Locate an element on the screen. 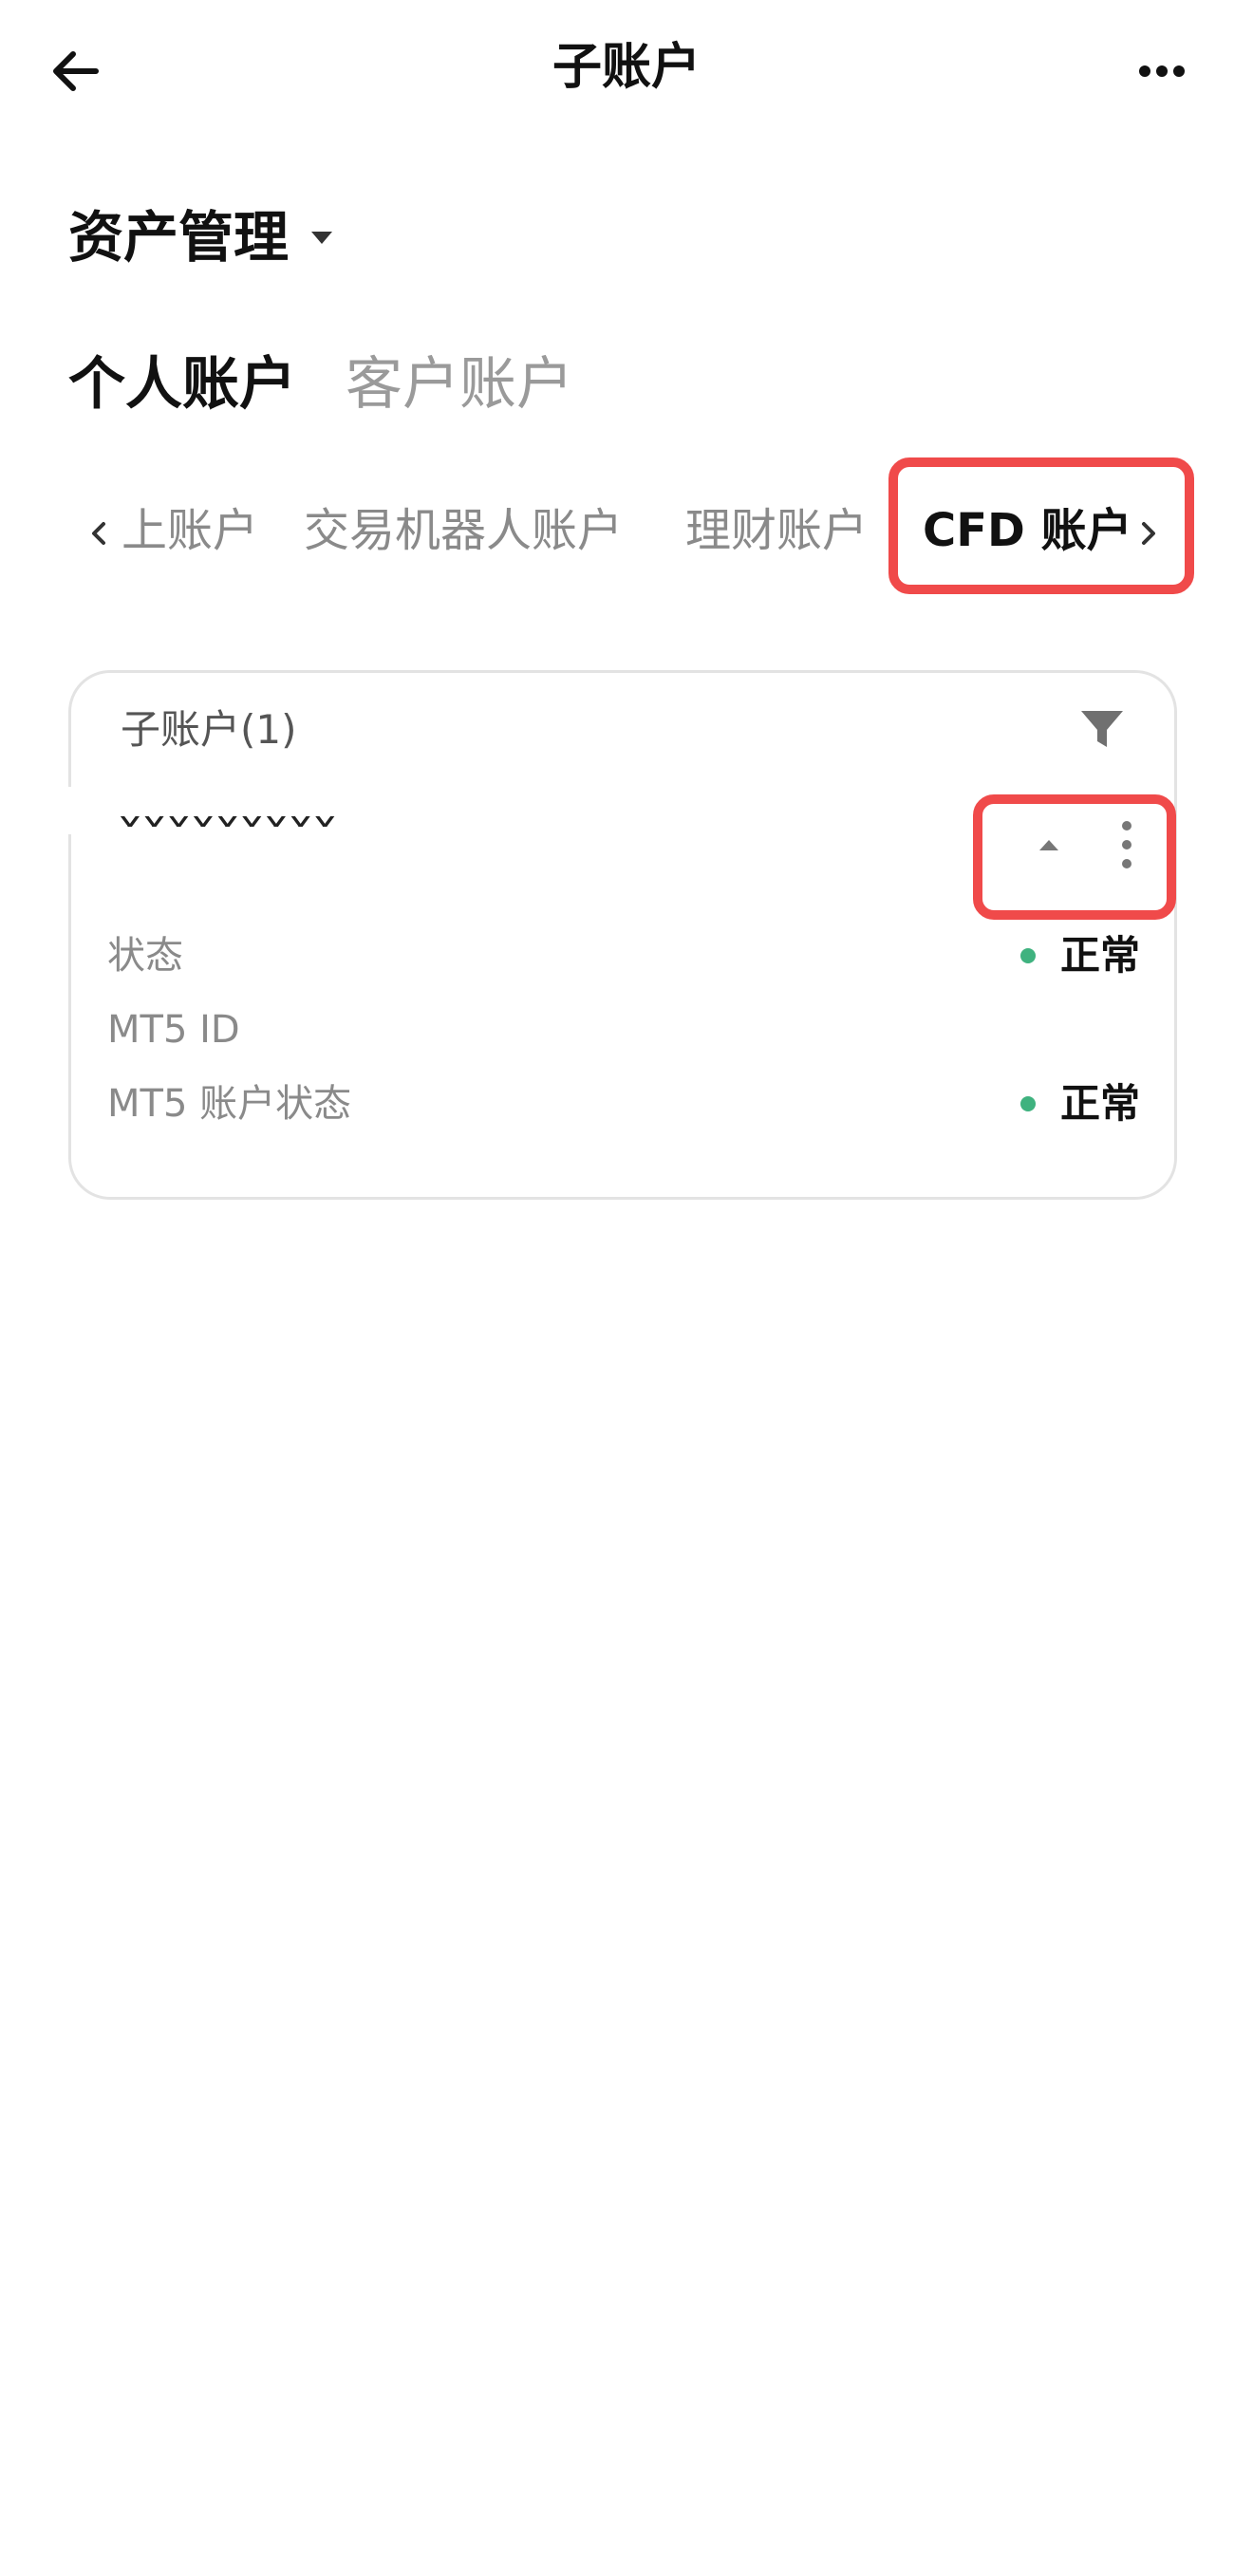 The width and height of the screenshot is (1253, 2576). tab-sub-account: 上账户 is located at coordinates (190, 530).